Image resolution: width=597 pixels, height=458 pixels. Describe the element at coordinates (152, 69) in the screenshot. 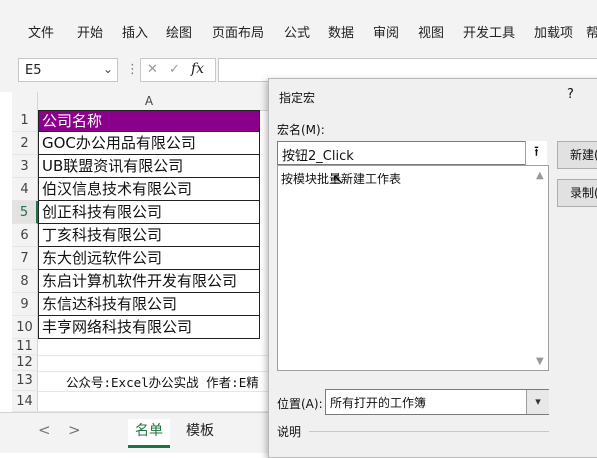

I see `cancel-icon: ✕` at that location.